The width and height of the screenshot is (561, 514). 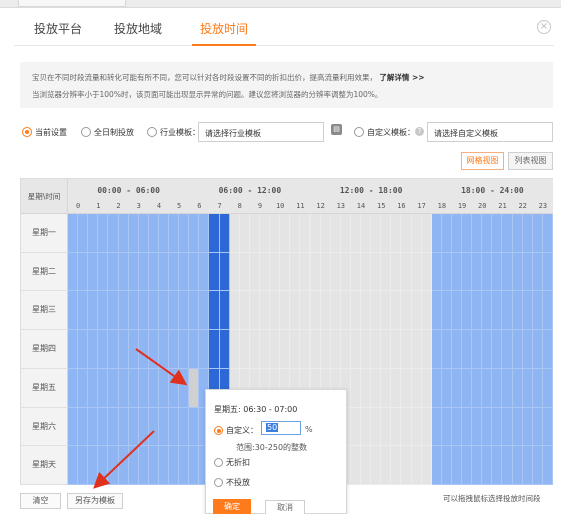 I want to click on day-label: 星期四, so click(x=44, y=349).